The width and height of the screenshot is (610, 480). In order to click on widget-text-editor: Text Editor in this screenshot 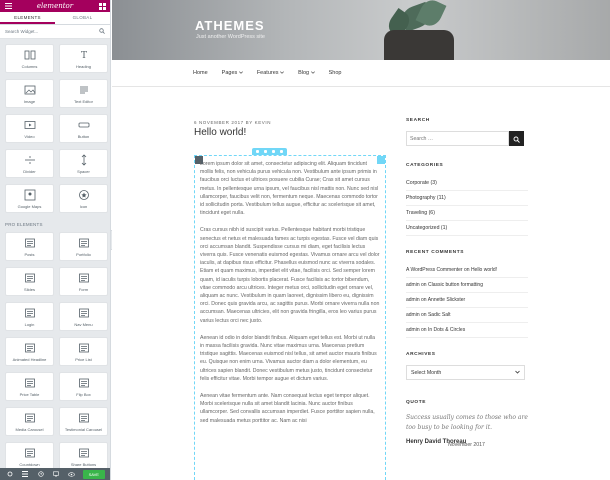, I will do `click(83, 93)`.